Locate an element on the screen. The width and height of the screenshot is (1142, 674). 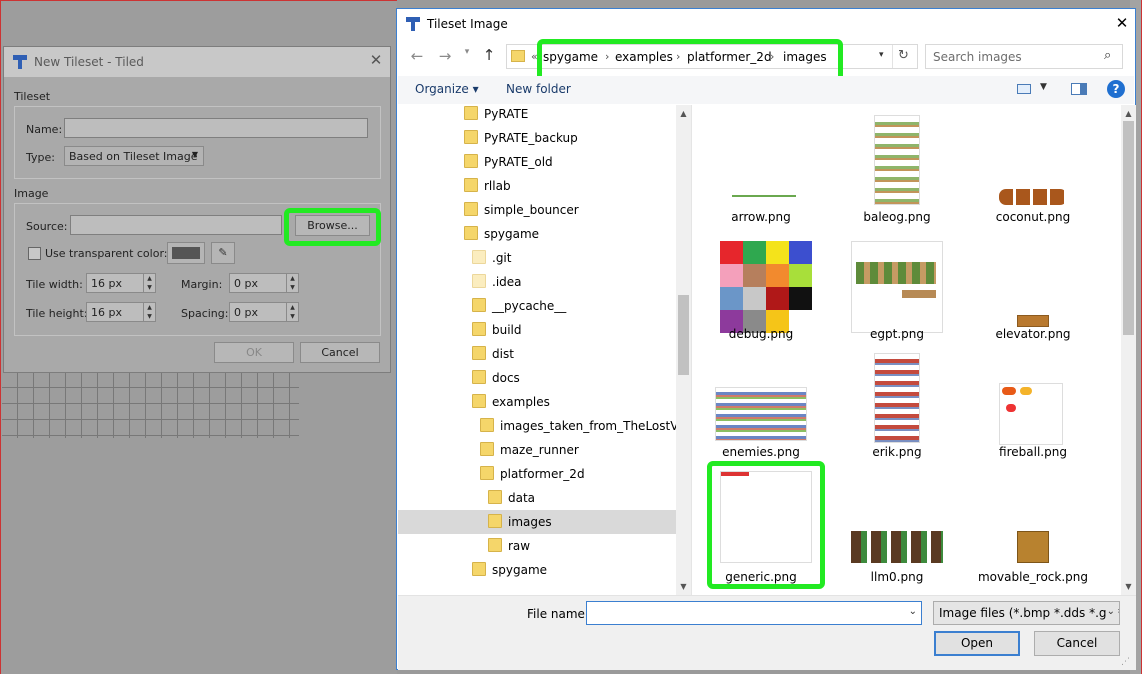
tree-item: PyRATE_old is located at coordinates (508, 162).